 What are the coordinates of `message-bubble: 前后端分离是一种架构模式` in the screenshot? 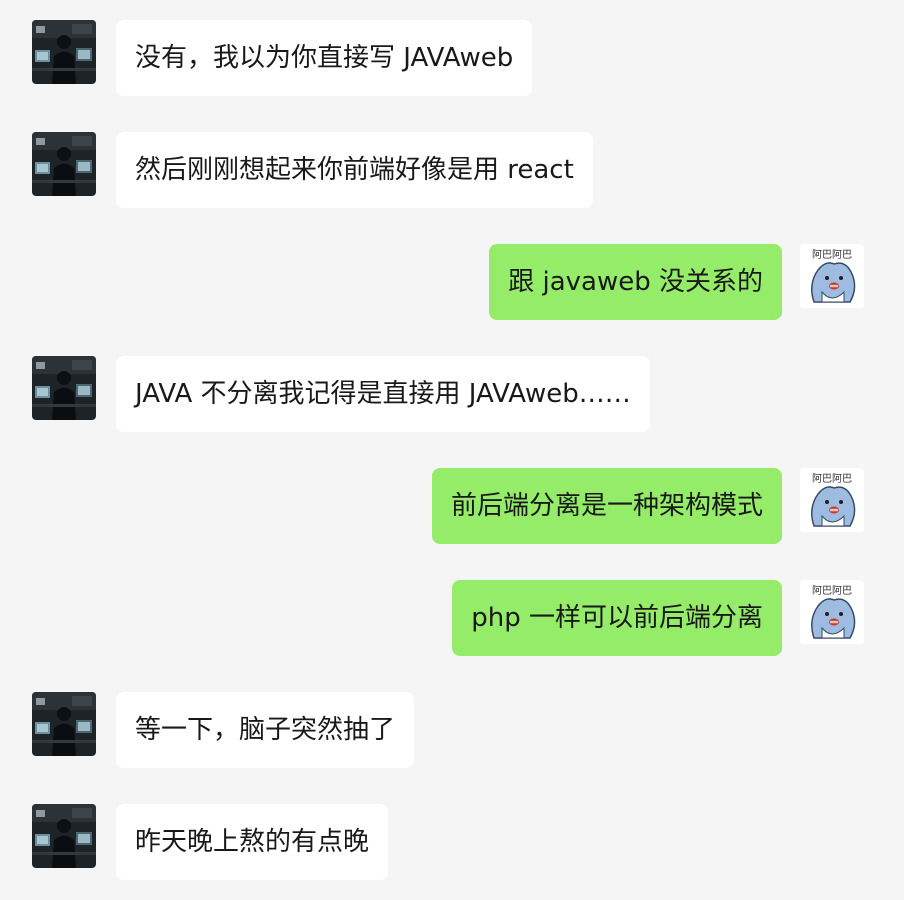 It's located at (606, 506).